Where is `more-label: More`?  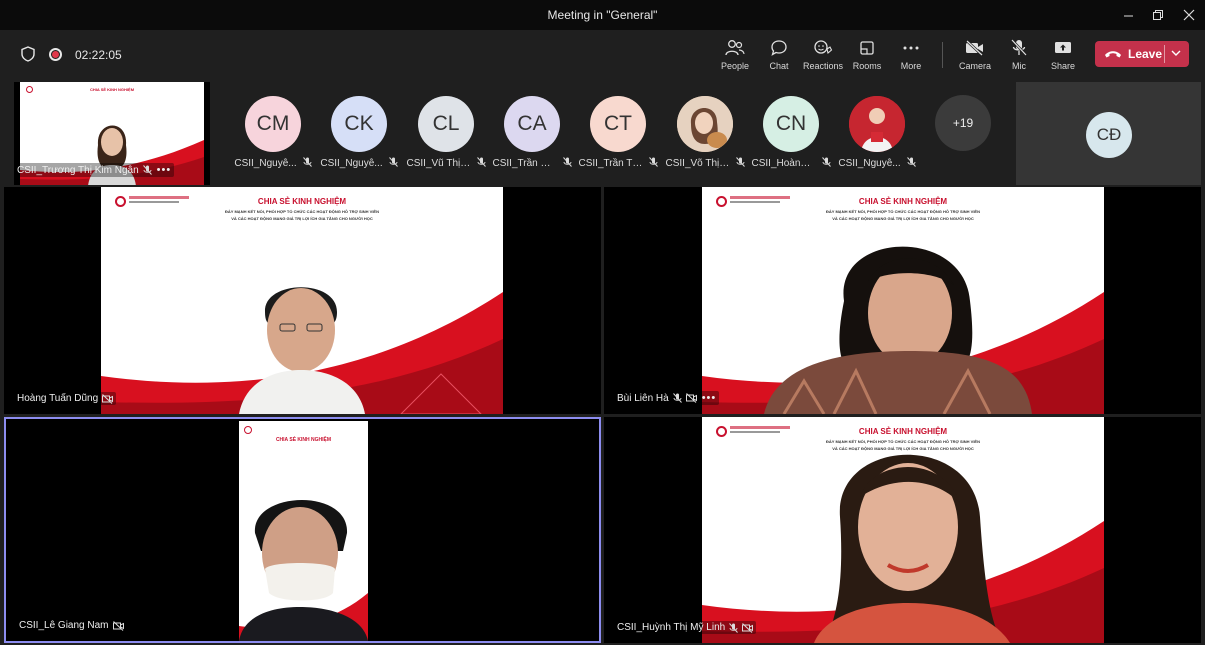
more-label: More is located at coordinates (911, 66).